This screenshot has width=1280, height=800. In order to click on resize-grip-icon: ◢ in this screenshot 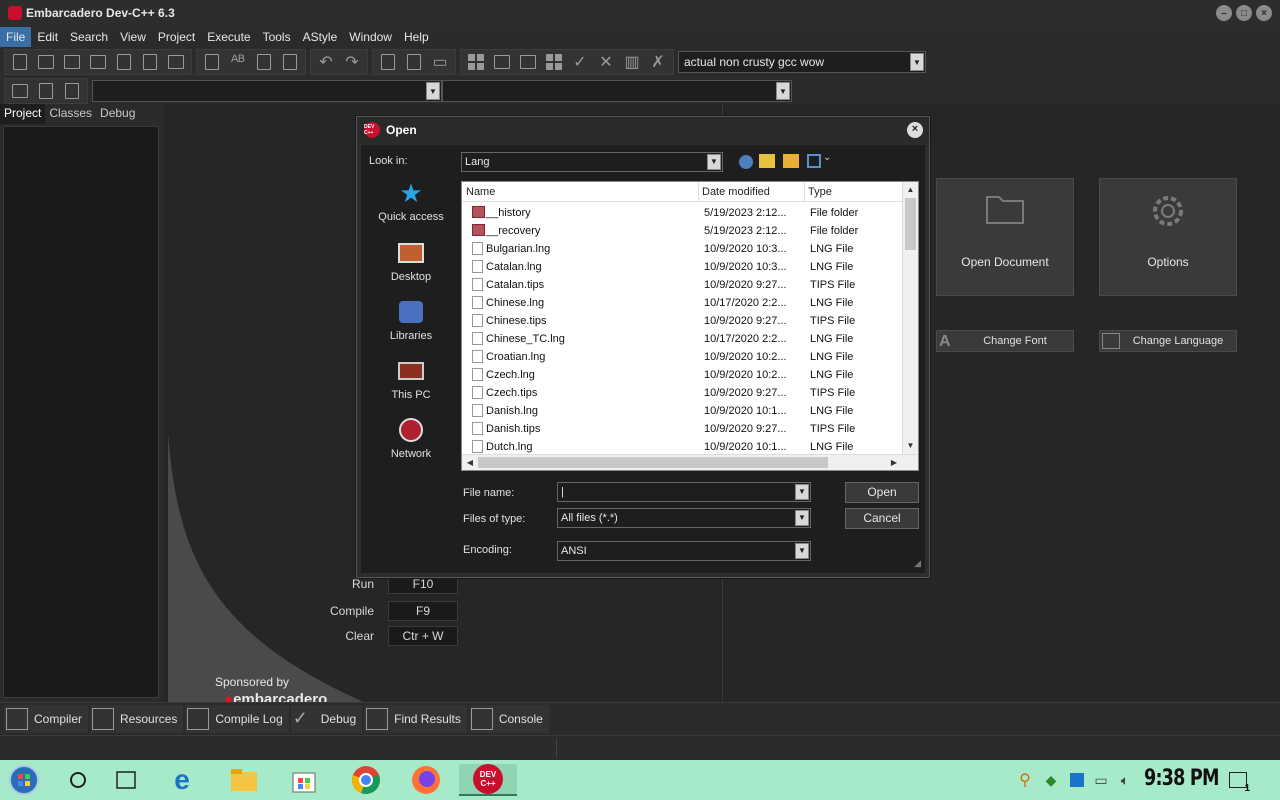, I will do `click(917, 563)`.